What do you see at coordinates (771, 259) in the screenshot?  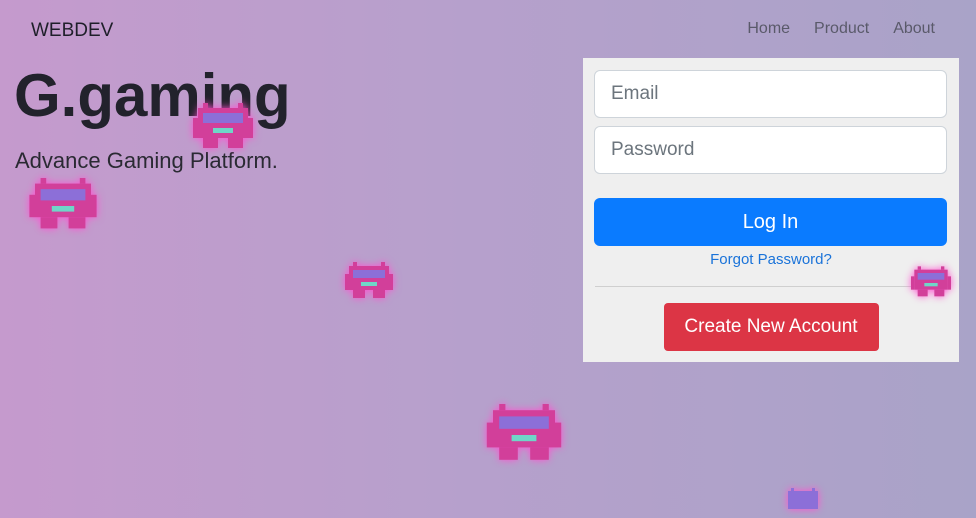 I see `forgot-password-link: Forgot Password?` at bounding box center [771, 259].